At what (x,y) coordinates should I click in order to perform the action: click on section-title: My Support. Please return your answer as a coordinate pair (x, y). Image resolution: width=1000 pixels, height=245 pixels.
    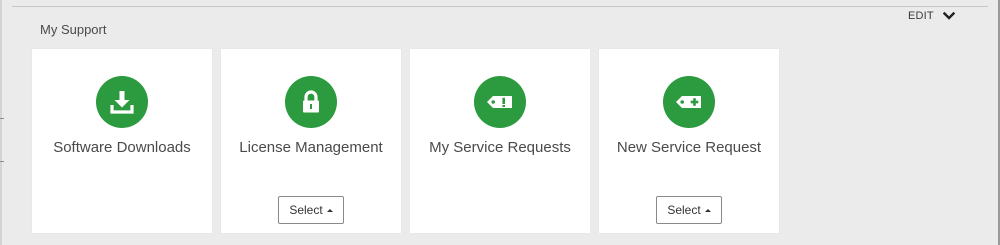
    Looking at the image, I should click on (73, 29).